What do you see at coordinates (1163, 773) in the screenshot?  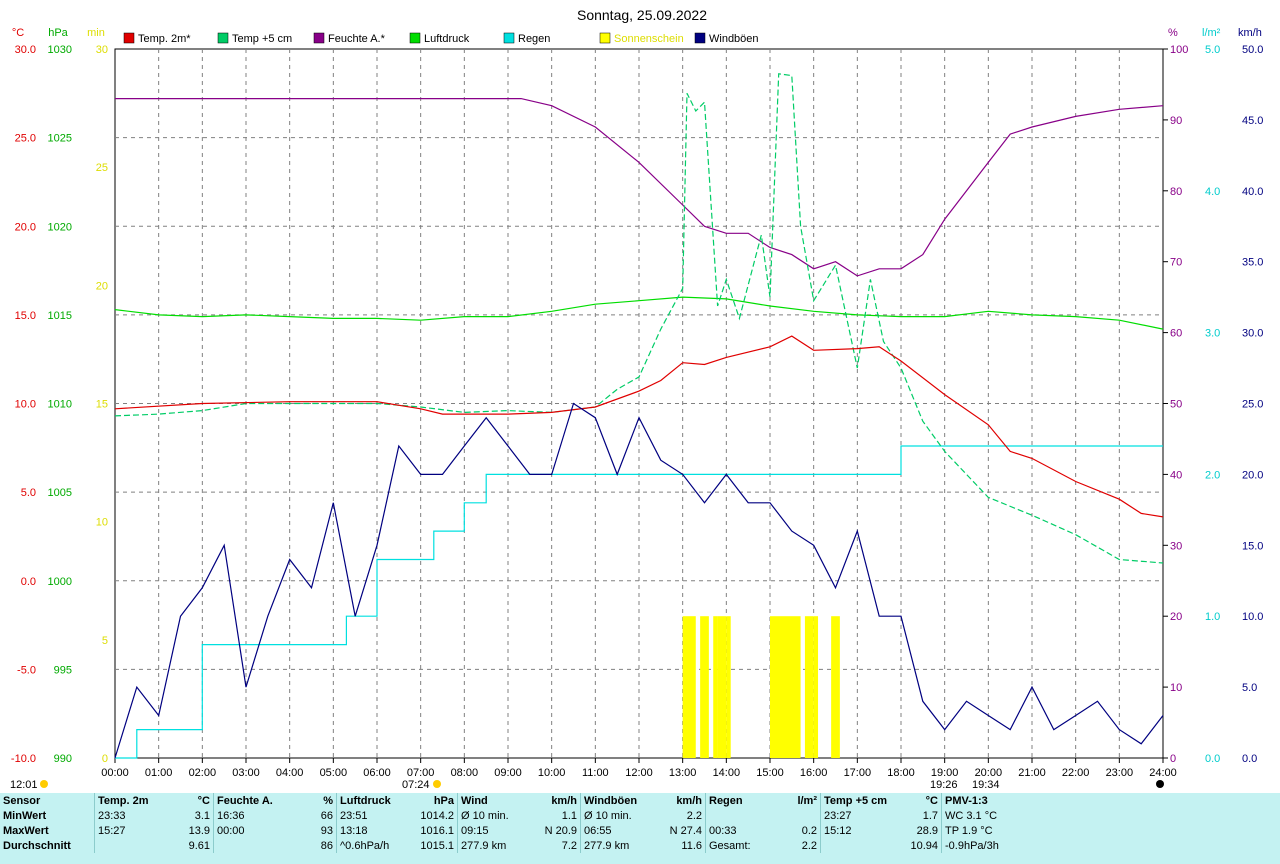 I see `x-tick-label: 24:00` at bounding box center [1163, 773].